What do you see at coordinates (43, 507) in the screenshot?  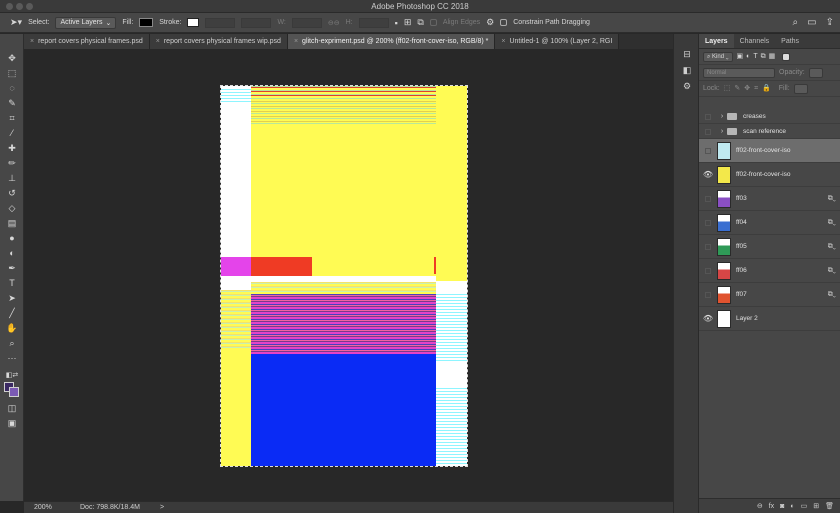 I see `zoom-level: 200%` at bounding box center [43, 507].